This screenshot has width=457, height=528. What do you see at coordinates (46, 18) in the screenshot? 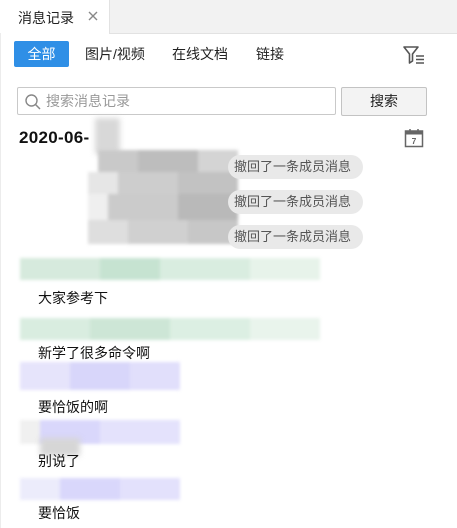
I see `tab-title: 消息记录` at bounding box center [46, 18].